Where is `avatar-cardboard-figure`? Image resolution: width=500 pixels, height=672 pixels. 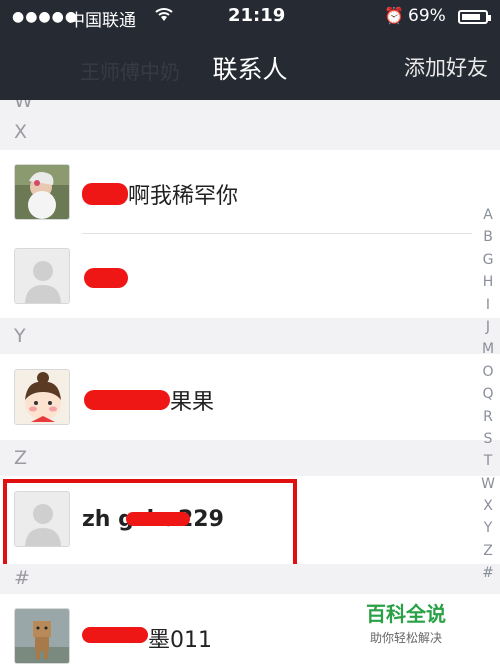 avatar-cardboard-figure is located at coordinates (42, 636).